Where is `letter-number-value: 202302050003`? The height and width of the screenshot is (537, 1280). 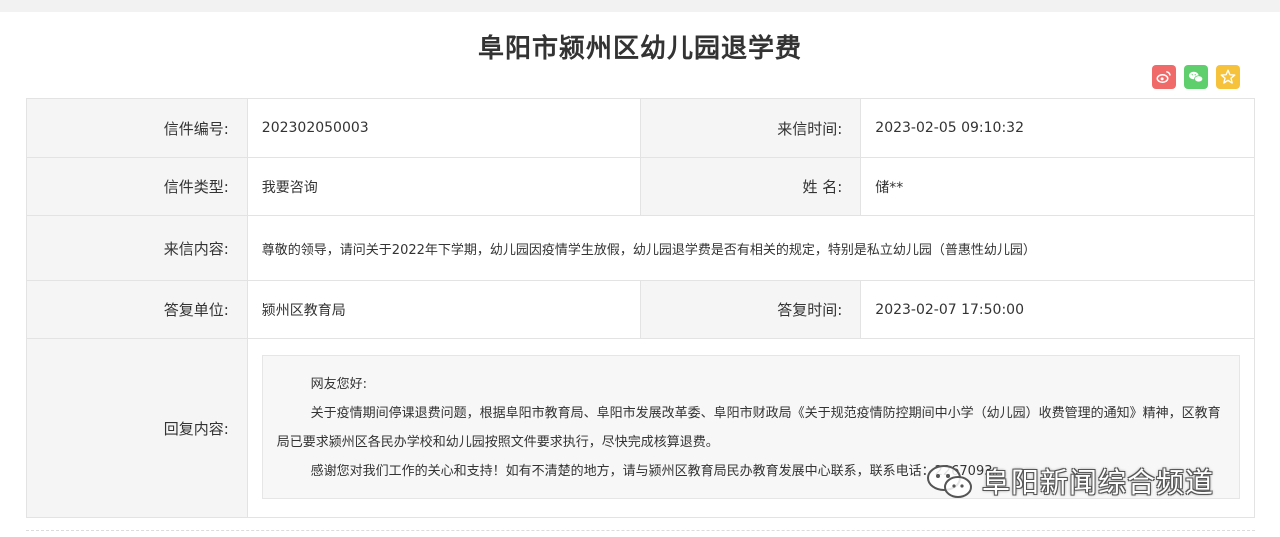 letter-number-value: 202302050003 is located at coordinates (443, 128).